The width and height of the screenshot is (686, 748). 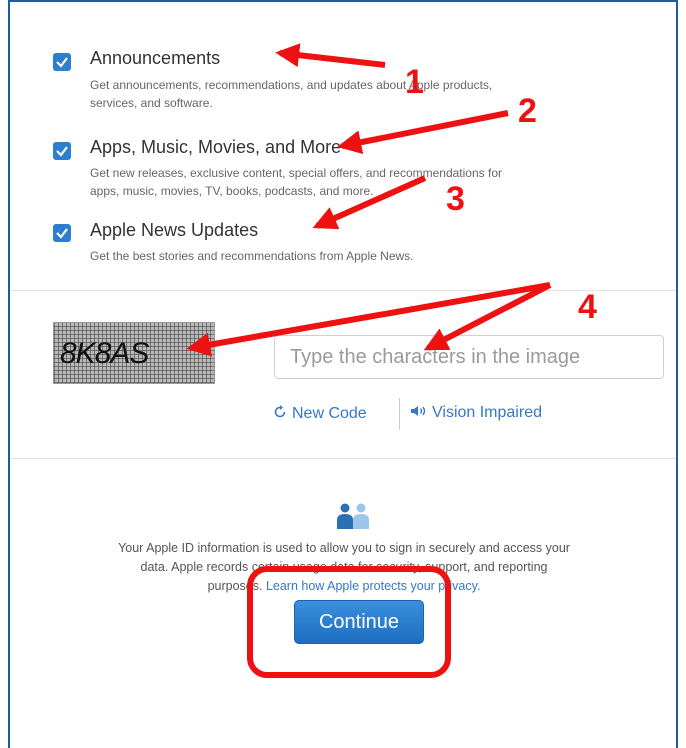 I want to click on captcha-link-separator, so click(x=399, y=414).